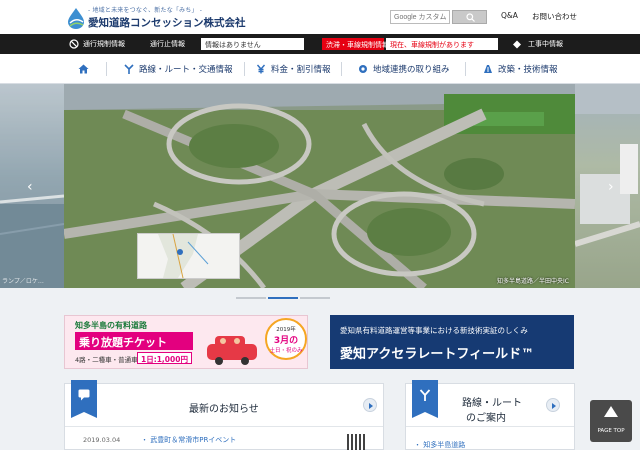 Image resolution: width=640 pixels, height=450 pixels. I want to click on news-title: 最新のお知らせ, so click(224, 409).